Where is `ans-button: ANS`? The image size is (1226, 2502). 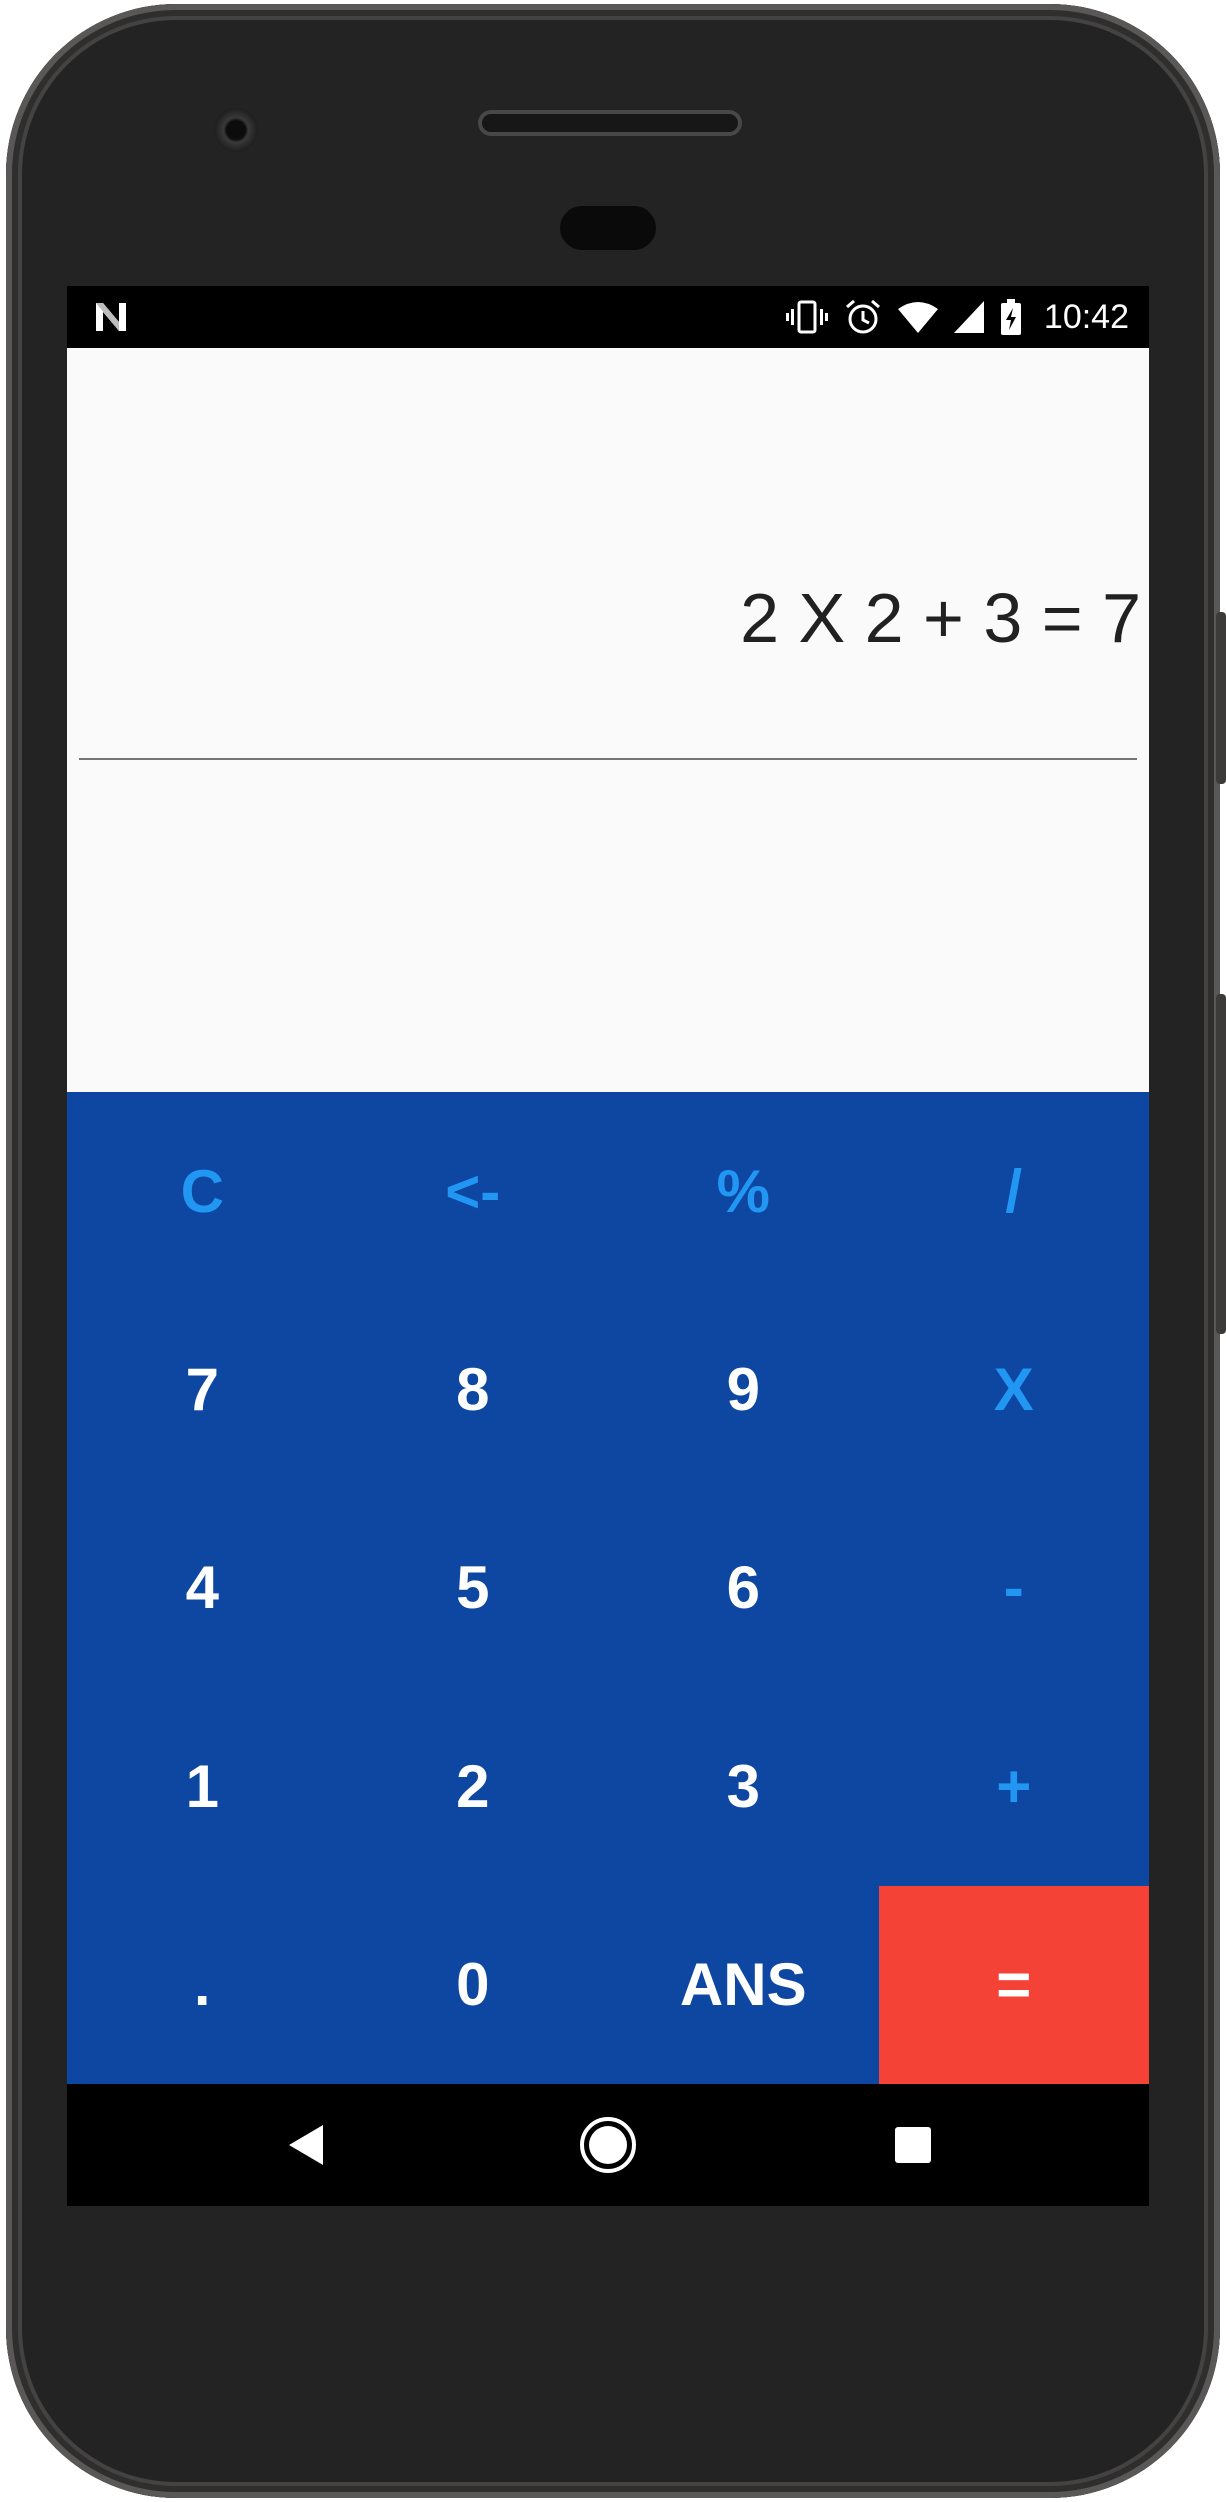 ans-button: ANS is located at coordinates (743, 1985).